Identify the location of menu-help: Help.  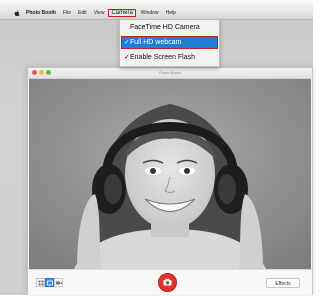
(171, 13).